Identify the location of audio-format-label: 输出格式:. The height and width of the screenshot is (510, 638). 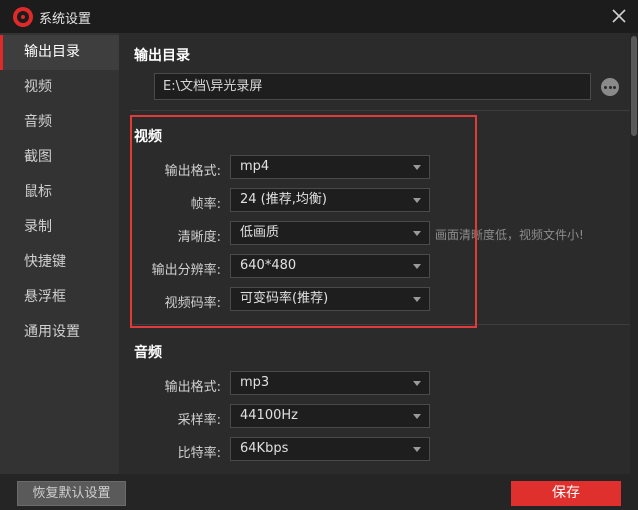
(192, 387).